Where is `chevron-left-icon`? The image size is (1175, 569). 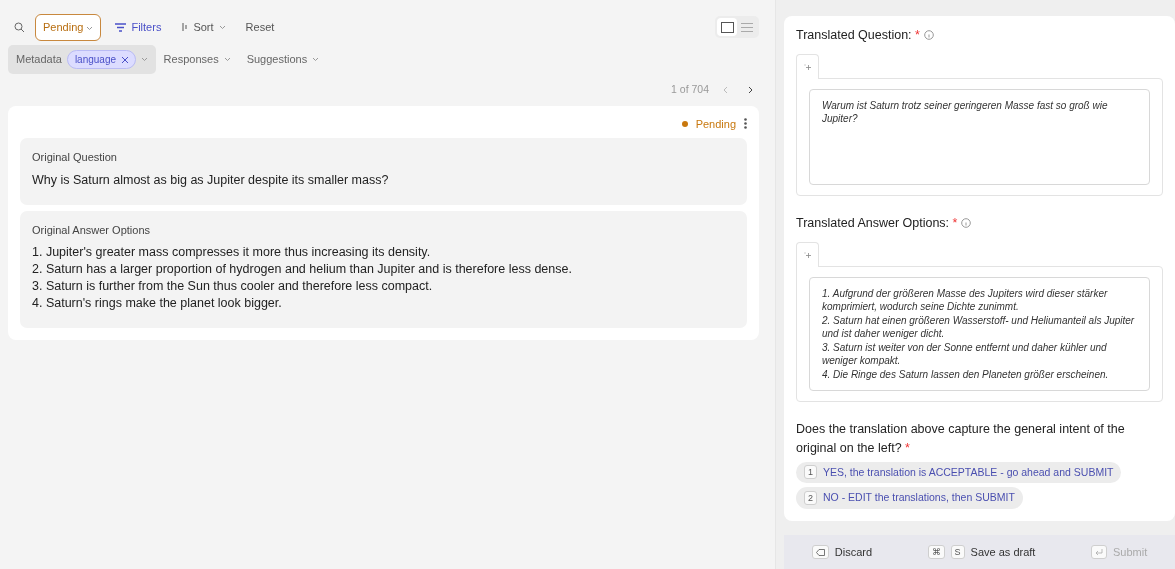 chevron-left-icon is located at coordinates (725, 89).